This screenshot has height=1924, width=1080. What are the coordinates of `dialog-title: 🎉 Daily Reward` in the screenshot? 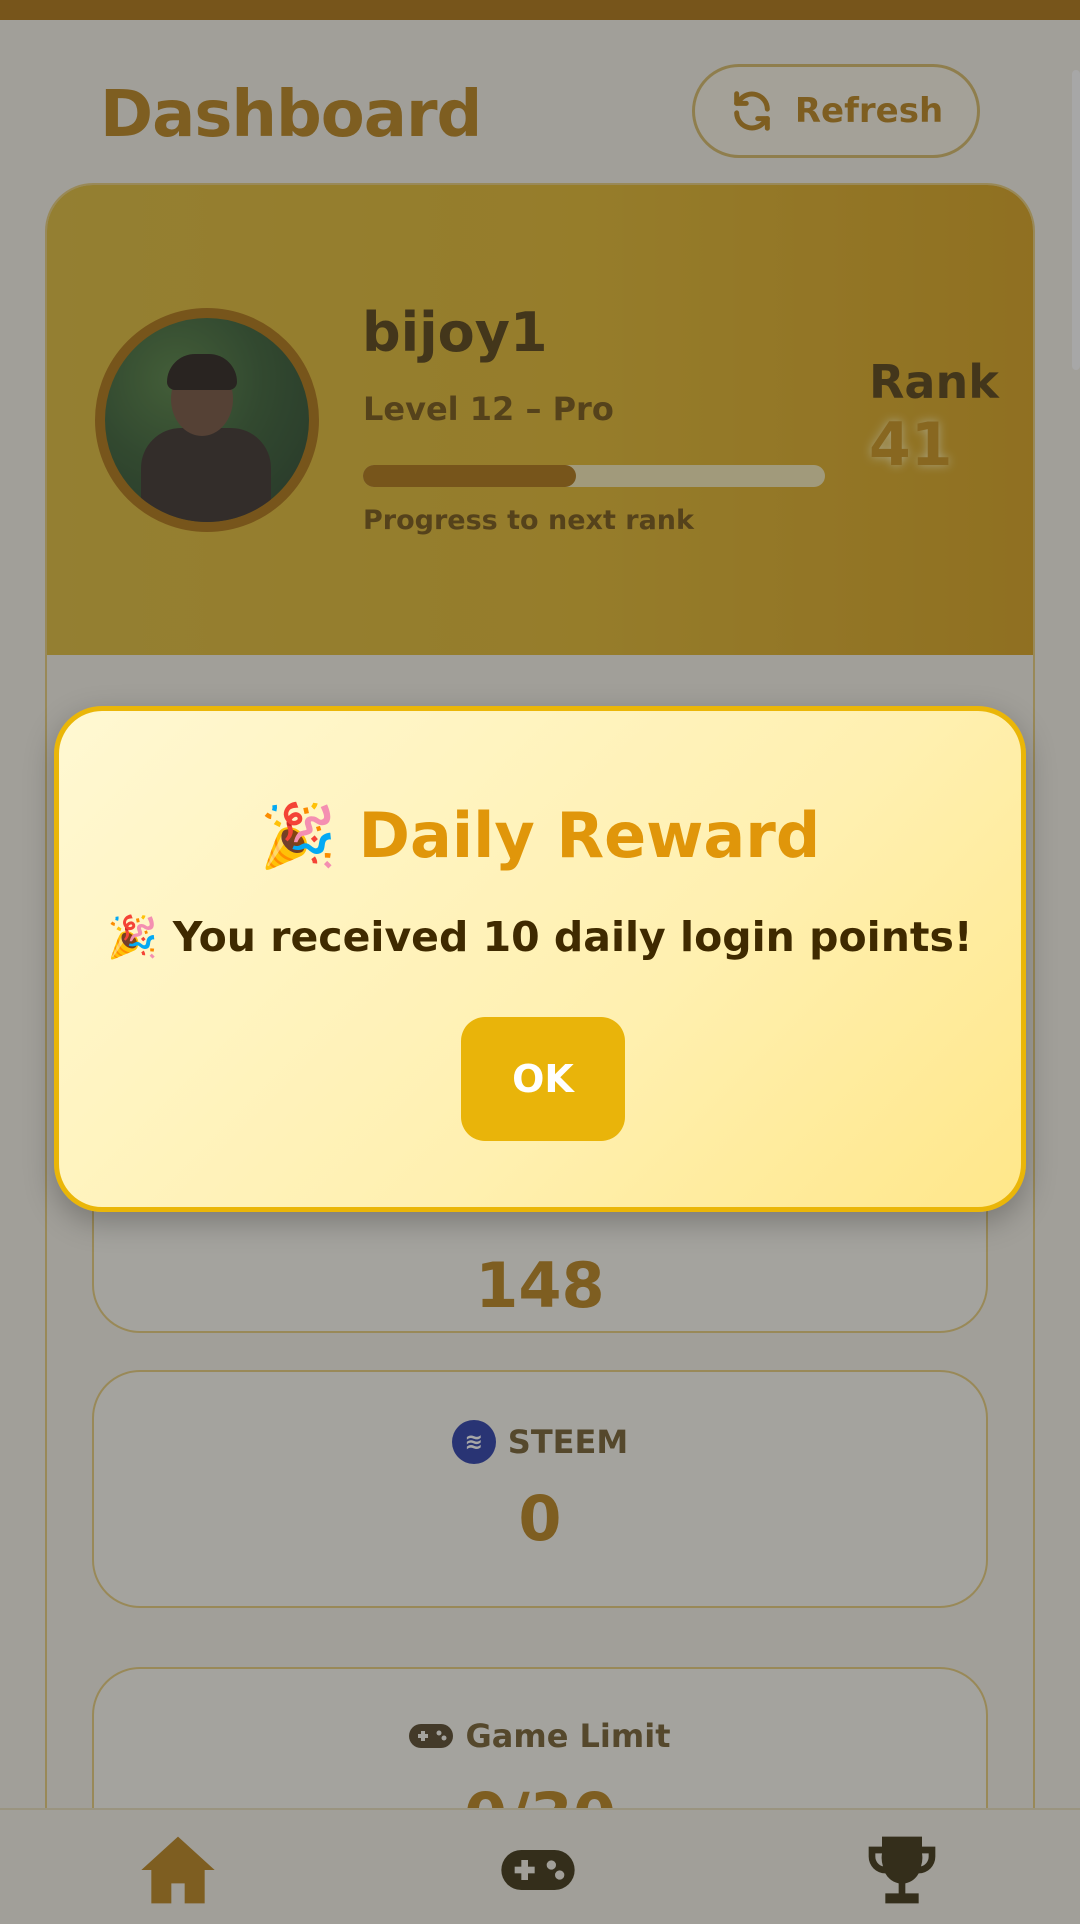 It's located at (540, 835).